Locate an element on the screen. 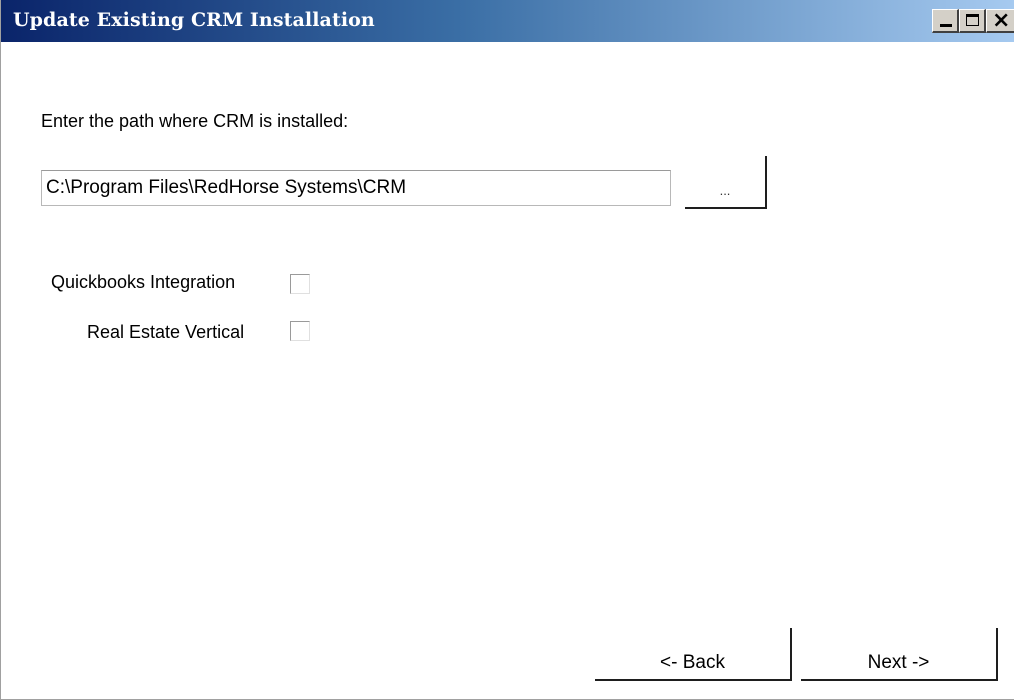 This screenshot has height=700, width=1014. quickbooks-integration-checkbox is located at coordinates (300, 284).